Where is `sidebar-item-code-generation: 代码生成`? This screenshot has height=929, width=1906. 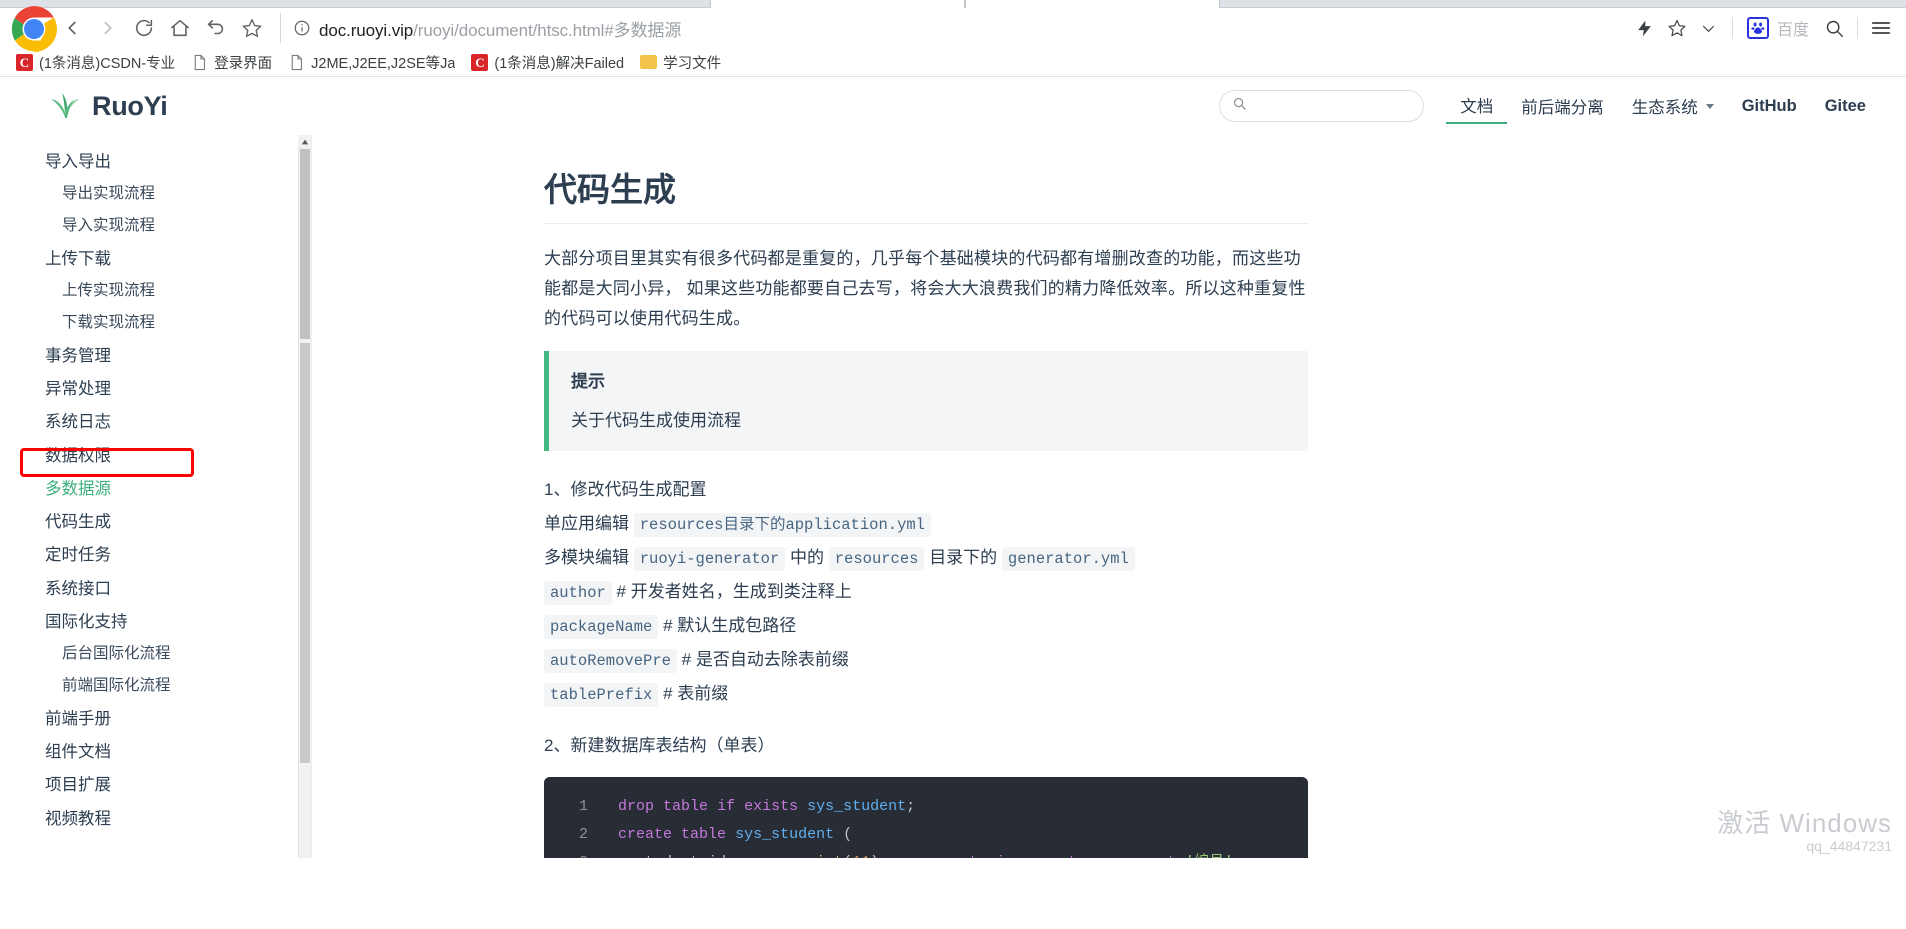 sidebar-item-code-generation: 代码生成 is located at coordinates (155, 522).